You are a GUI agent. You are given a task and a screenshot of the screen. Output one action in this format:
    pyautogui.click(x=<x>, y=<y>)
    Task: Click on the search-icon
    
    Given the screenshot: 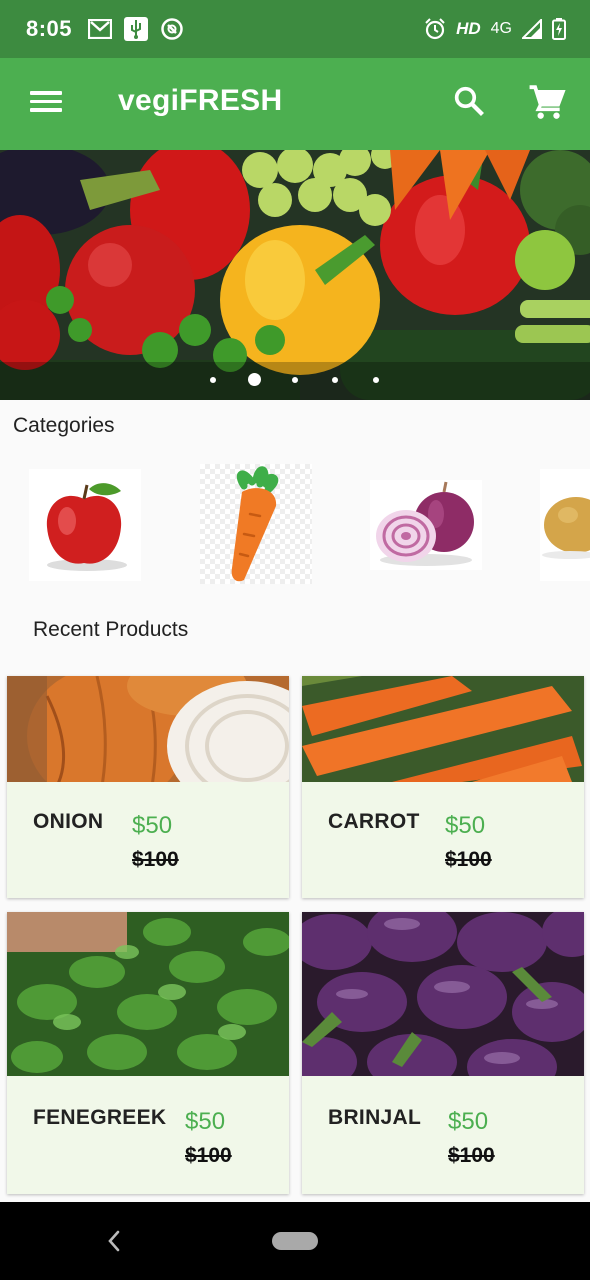 What is the action you would take?
    pyautogui.click(x=469, y=101)
    